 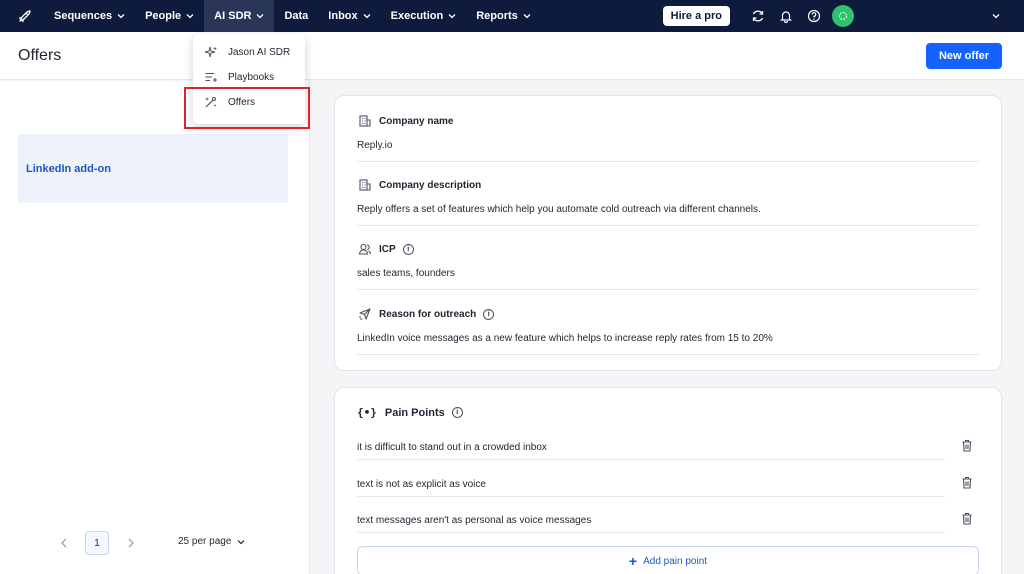 I want to click on page-header: Offers New offer, so click(x=512, y=56).